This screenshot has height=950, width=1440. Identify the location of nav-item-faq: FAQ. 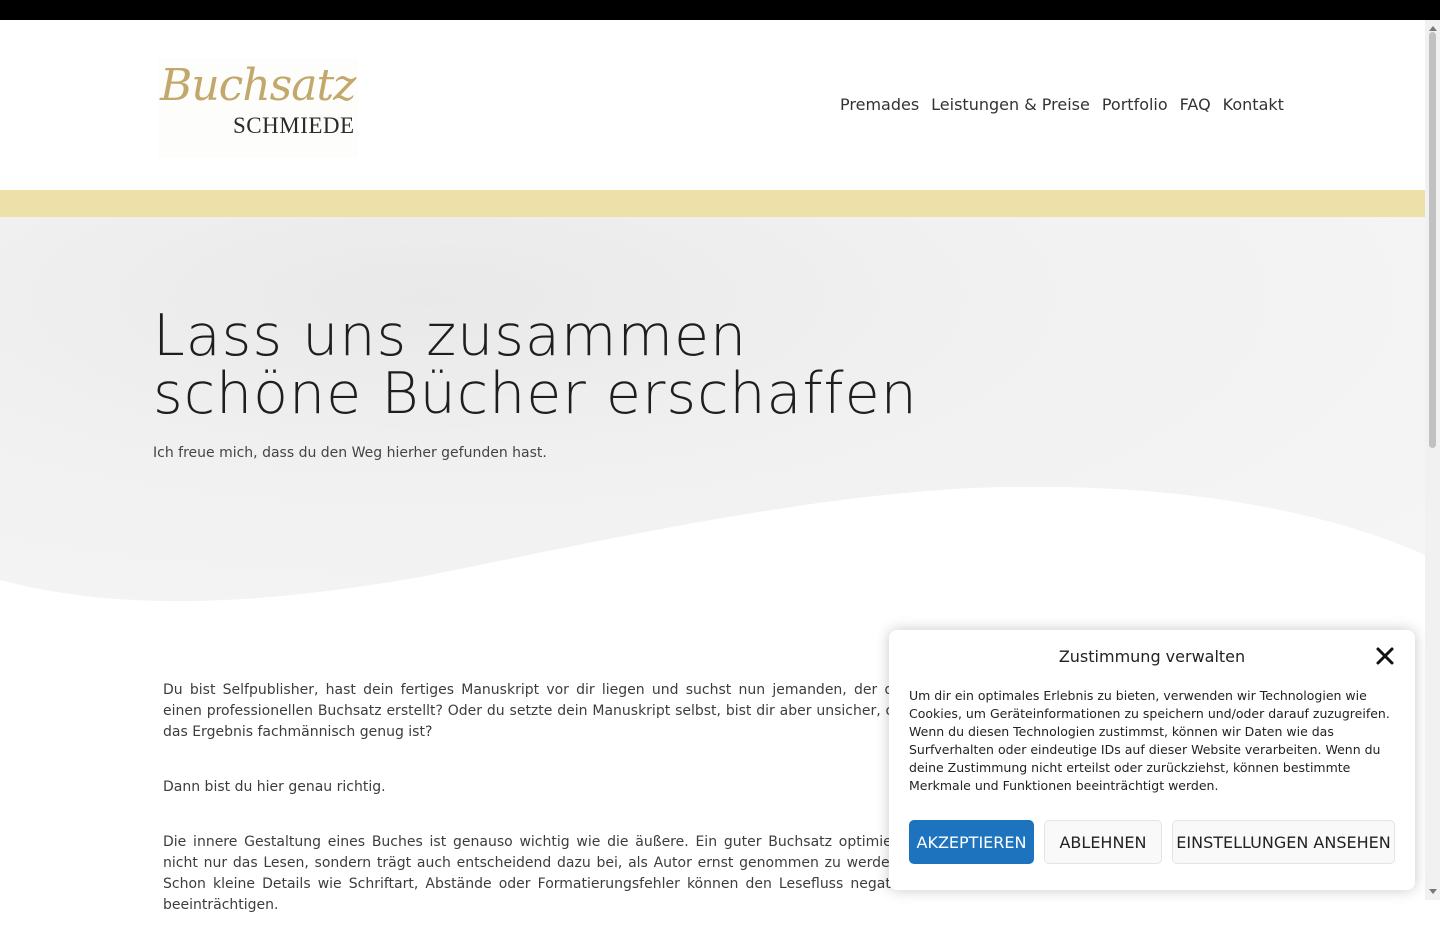
(1195, 104).